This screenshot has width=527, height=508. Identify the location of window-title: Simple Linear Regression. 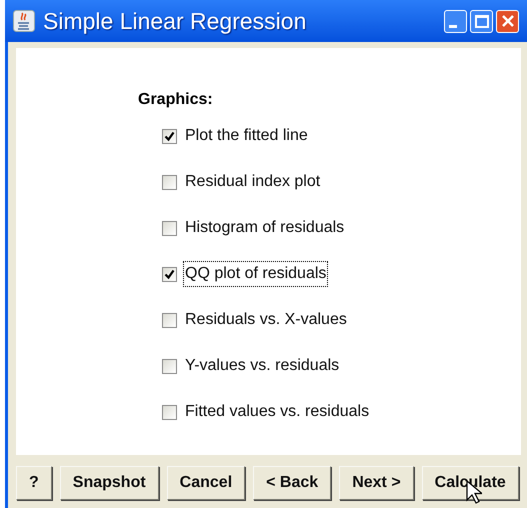
(174, 21).